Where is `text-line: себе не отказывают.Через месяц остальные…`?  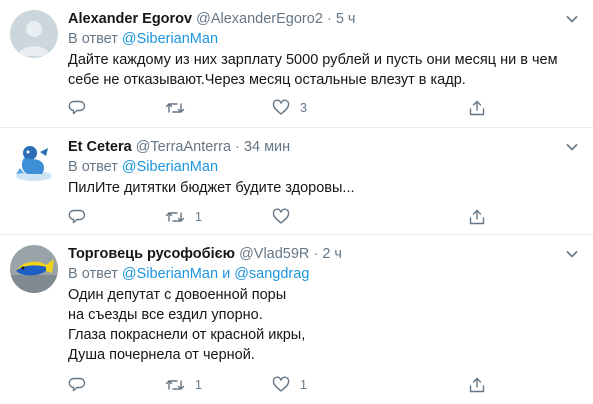 text-line: себе не отказывают.Через месяц остальные… is located at coordinates (267, 80).